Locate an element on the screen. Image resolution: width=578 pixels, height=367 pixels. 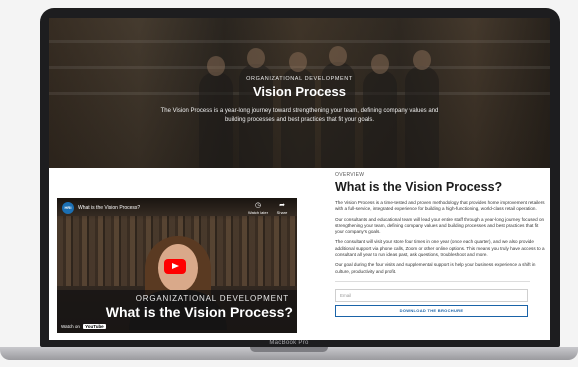
clock-icon: ◷ is located at coordinates (258, 205).